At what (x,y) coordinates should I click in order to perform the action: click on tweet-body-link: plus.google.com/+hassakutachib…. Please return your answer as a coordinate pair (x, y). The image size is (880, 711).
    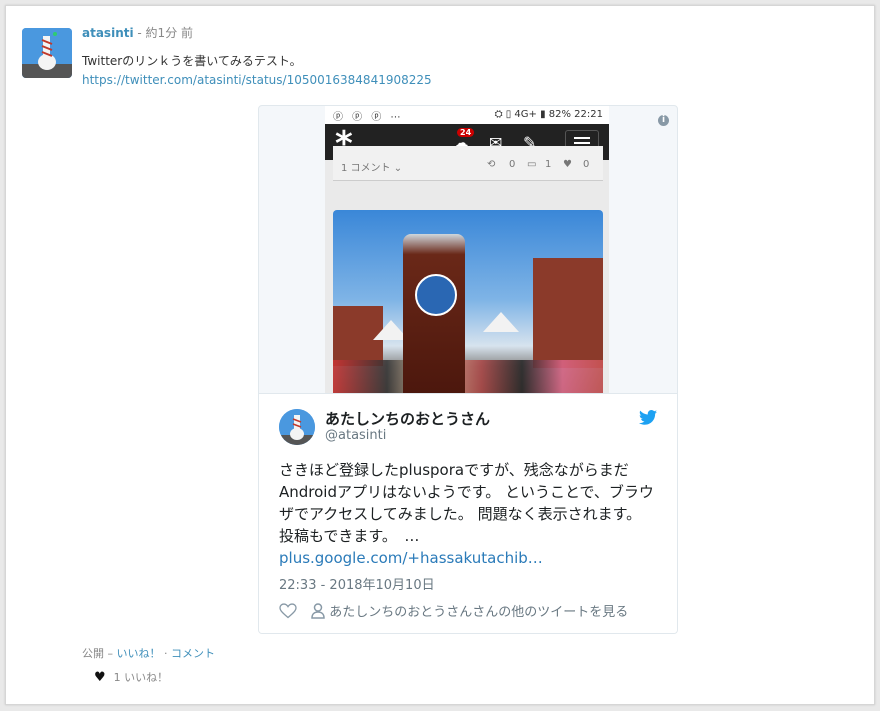
    Looking at the image, I should click on (411, 558).